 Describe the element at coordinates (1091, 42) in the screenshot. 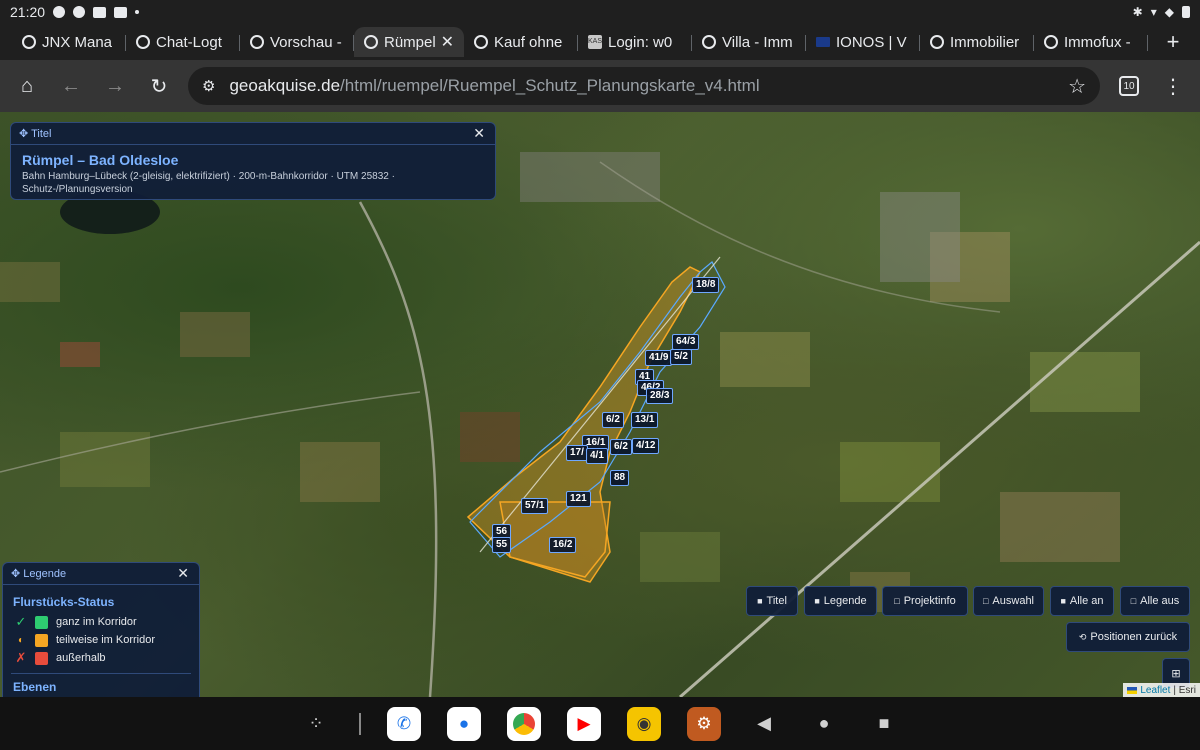

I see `tab-immofux: Immofux -` at that location.